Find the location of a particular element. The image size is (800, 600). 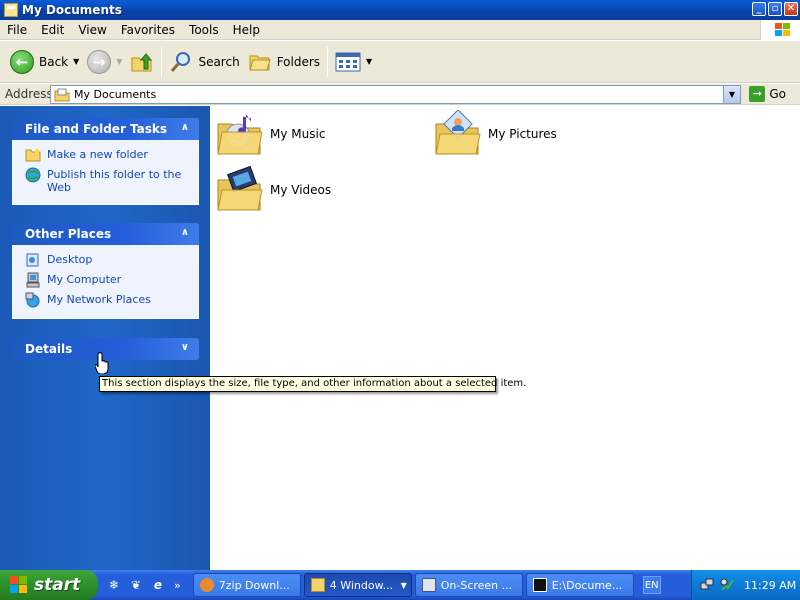

views-dropdown-icon: ▼ is located at coordinates (369, 61).